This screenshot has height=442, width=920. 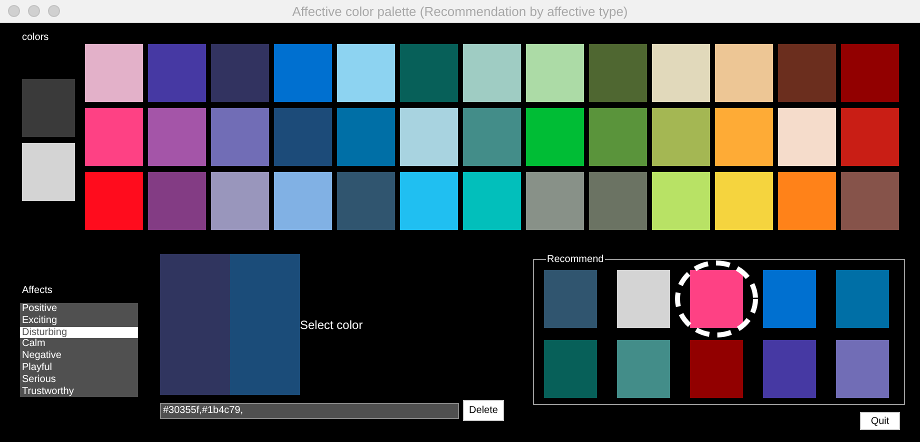 What do you see at coordinates (14, 11) in the screenshot?
I see `close-button` at bounding box center [14, 11].